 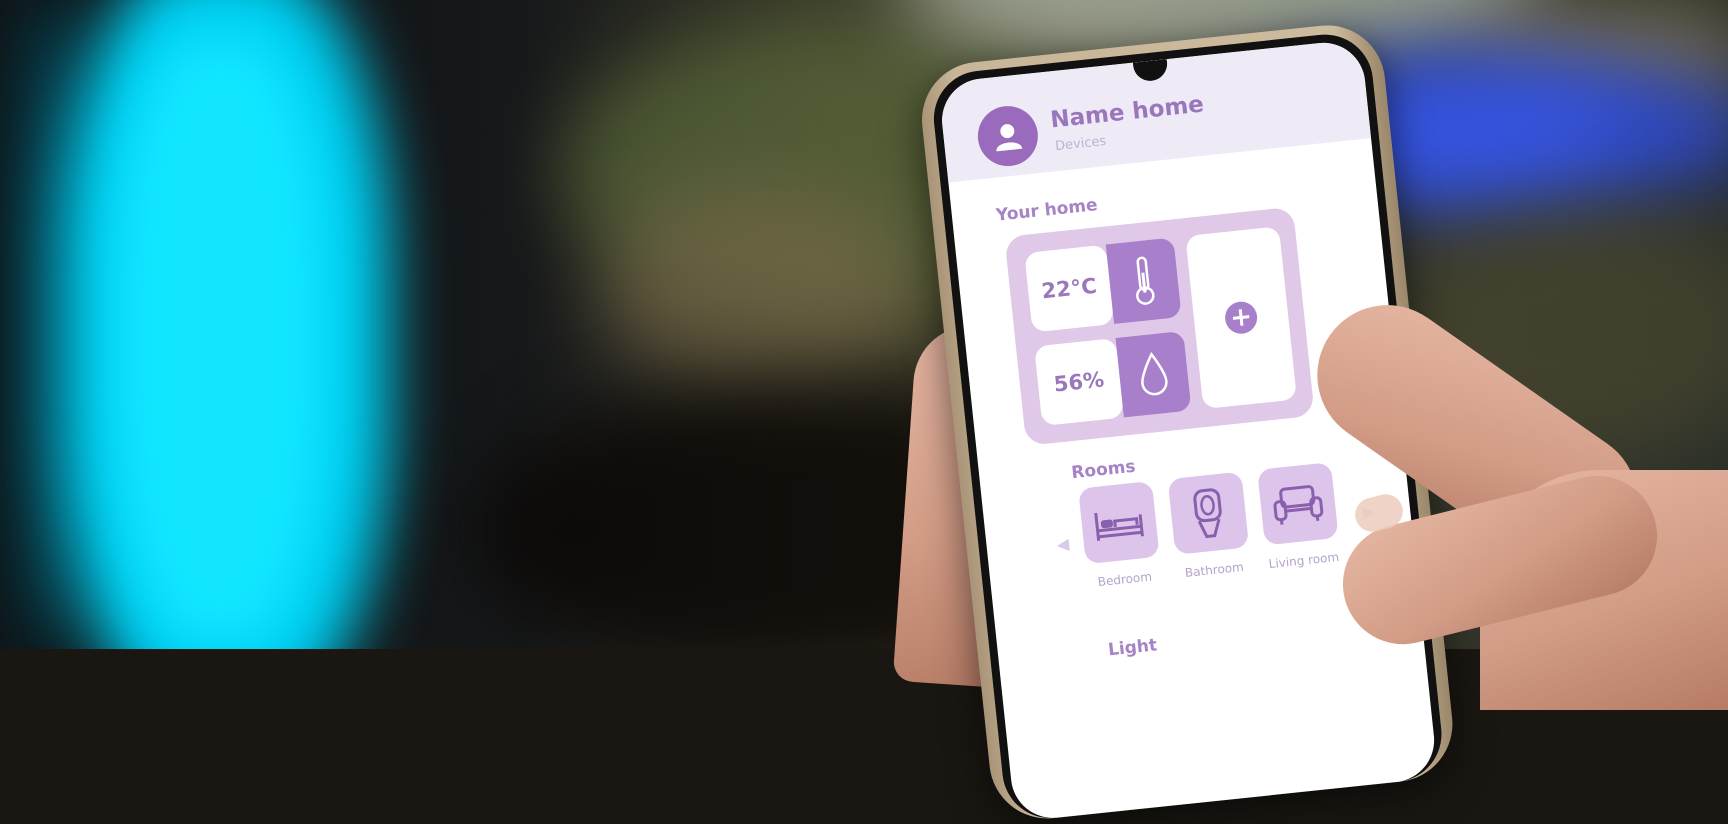 I want to click on plus-icon: +, so click(x=1241, y=318).